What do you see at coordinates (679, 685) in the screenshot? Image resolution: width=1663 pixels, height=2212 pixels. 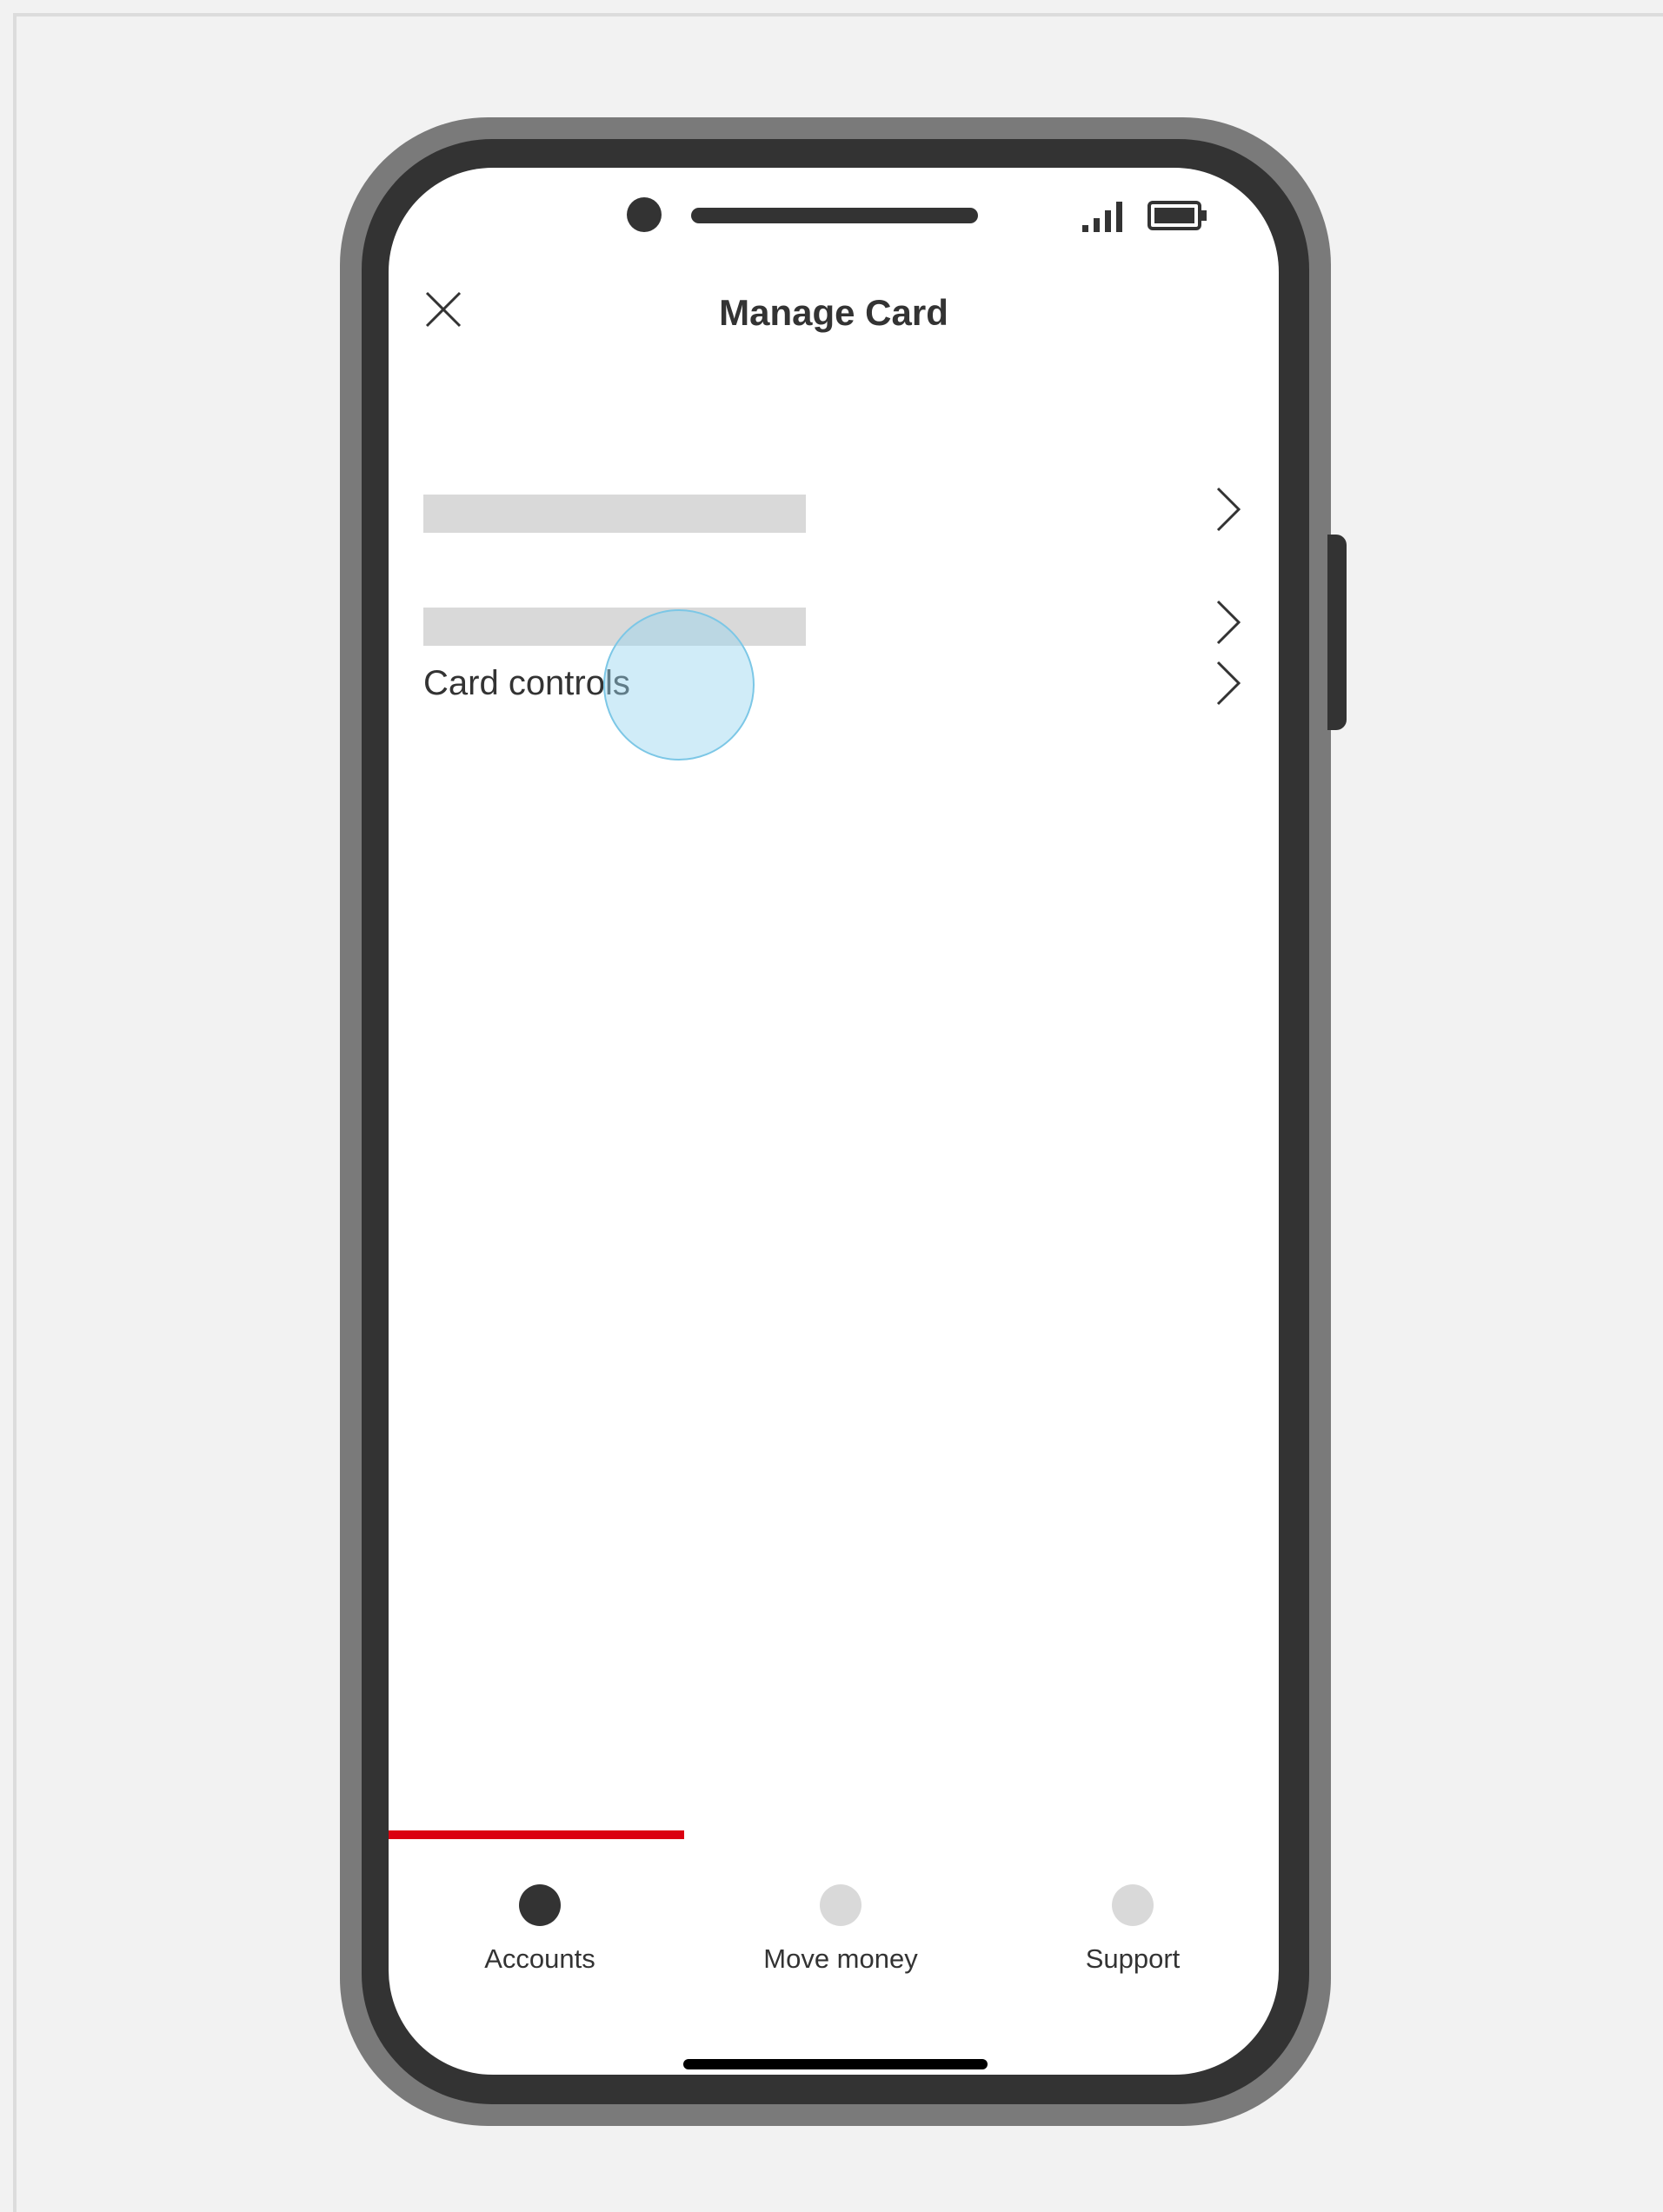 I see `touch-indicator` at bounding box center [679, 685].